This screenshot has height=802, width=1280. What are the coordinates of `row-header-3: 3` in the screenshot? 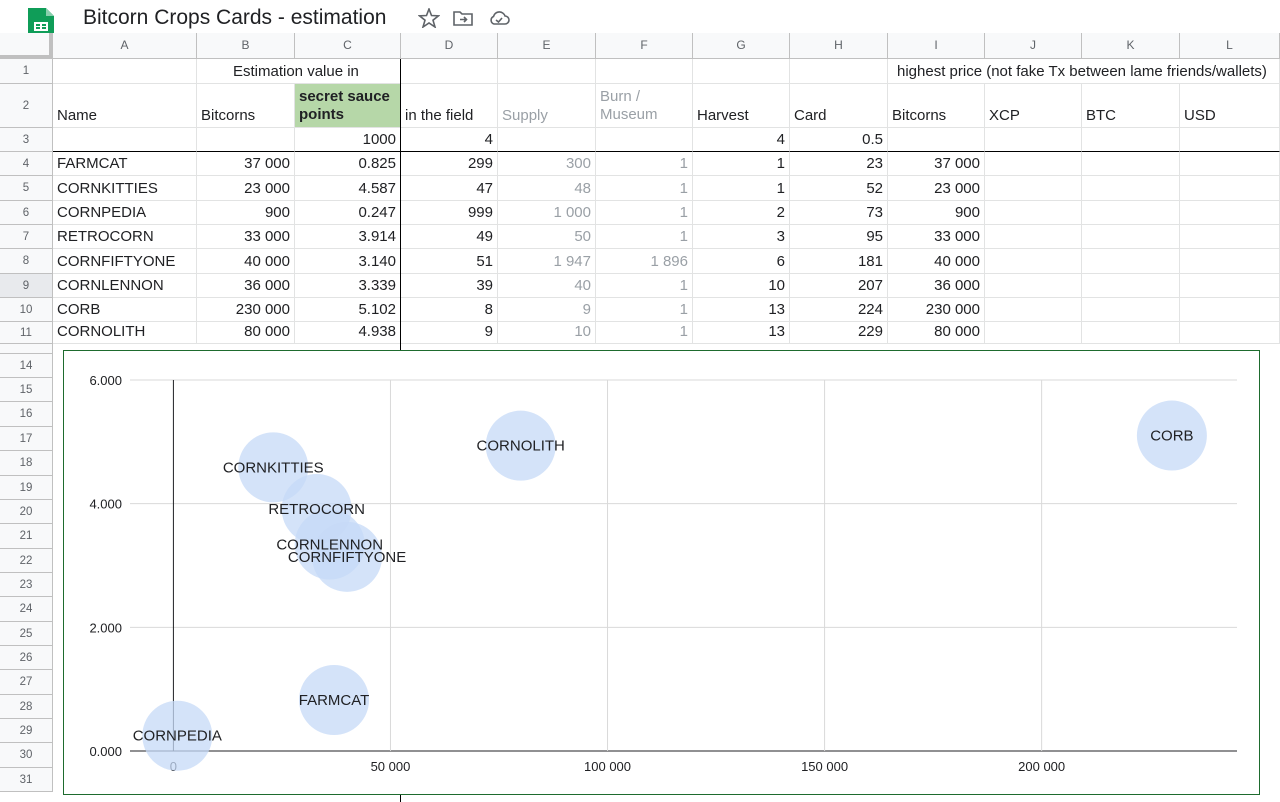 It's located at (26, 140).